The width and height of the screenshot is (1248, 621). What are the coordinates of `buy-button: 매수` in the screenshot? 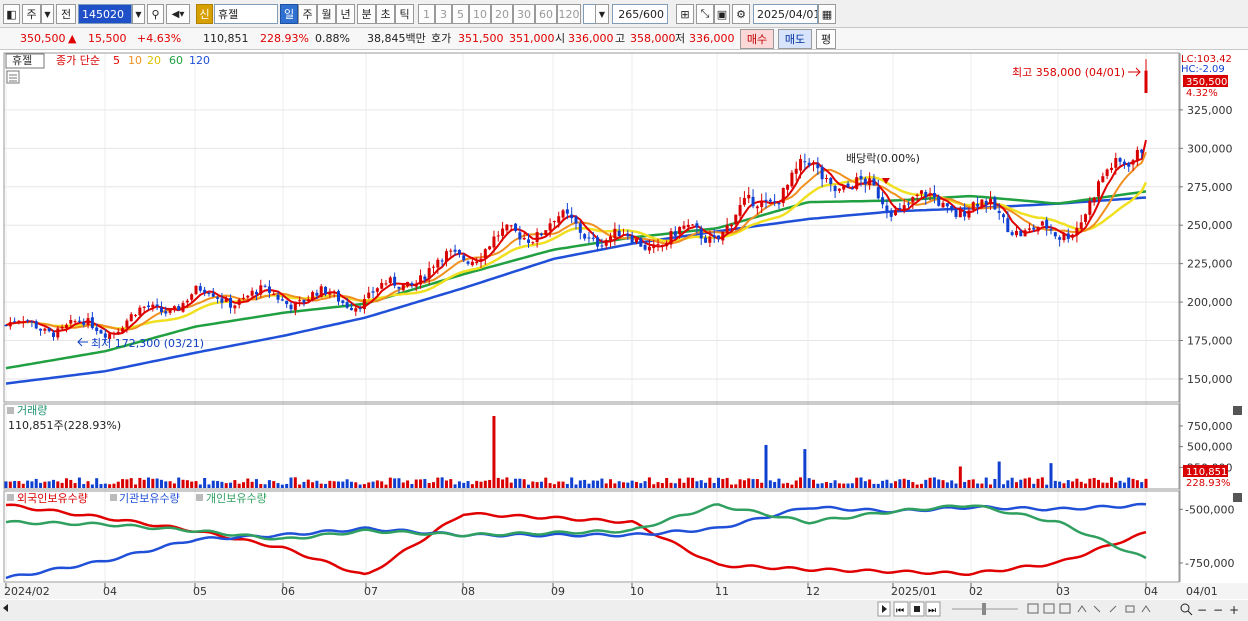 It's located at (757, 39).